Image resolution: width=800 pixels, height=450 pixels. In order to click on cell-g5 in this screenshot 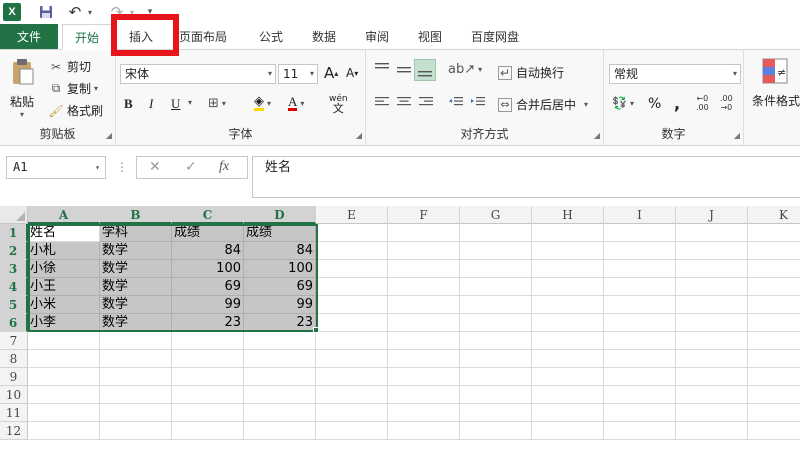, I will do `click(496, 305)`.